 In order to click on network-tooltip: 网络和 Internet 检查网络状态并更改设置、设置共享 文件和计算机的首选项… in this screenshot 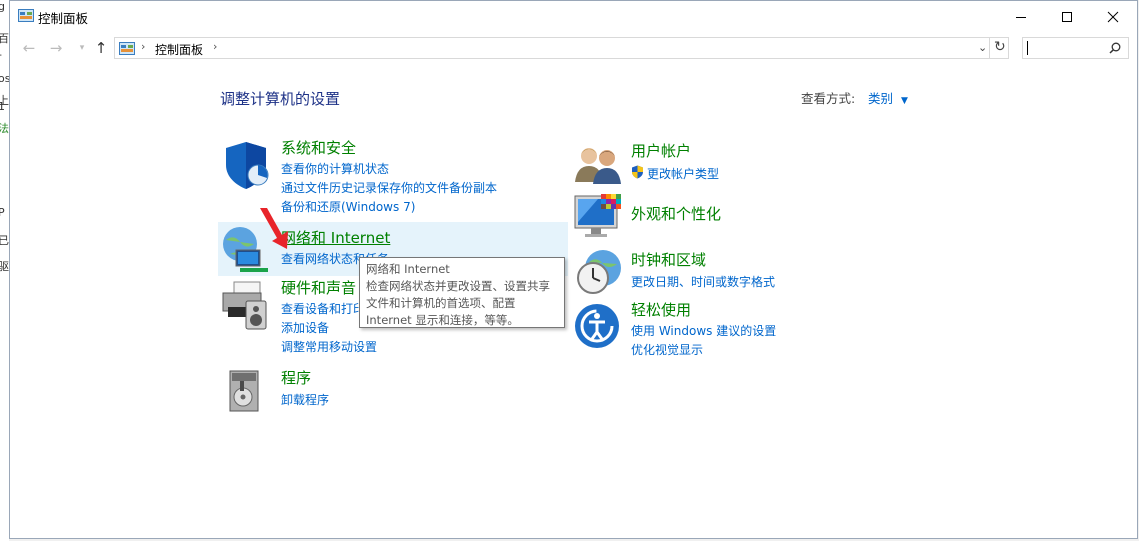, I will do `click(462, 292)`.